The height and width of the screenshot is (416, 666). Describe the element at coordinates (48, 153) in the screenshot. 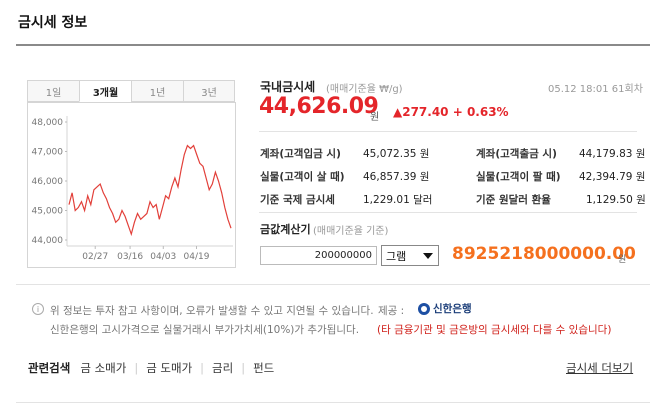

I see `chart-y-tick-label: 47,000` at that location.